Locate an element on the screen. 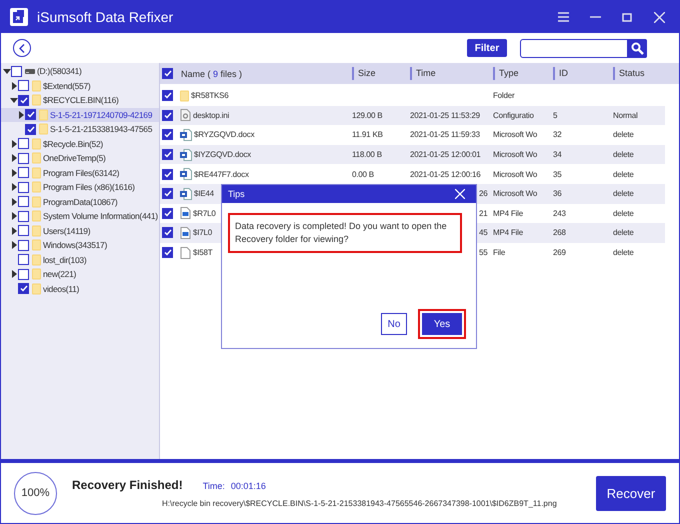  tree-item-label: OneDriveTemp(5) is located at coordinates (74, 158).